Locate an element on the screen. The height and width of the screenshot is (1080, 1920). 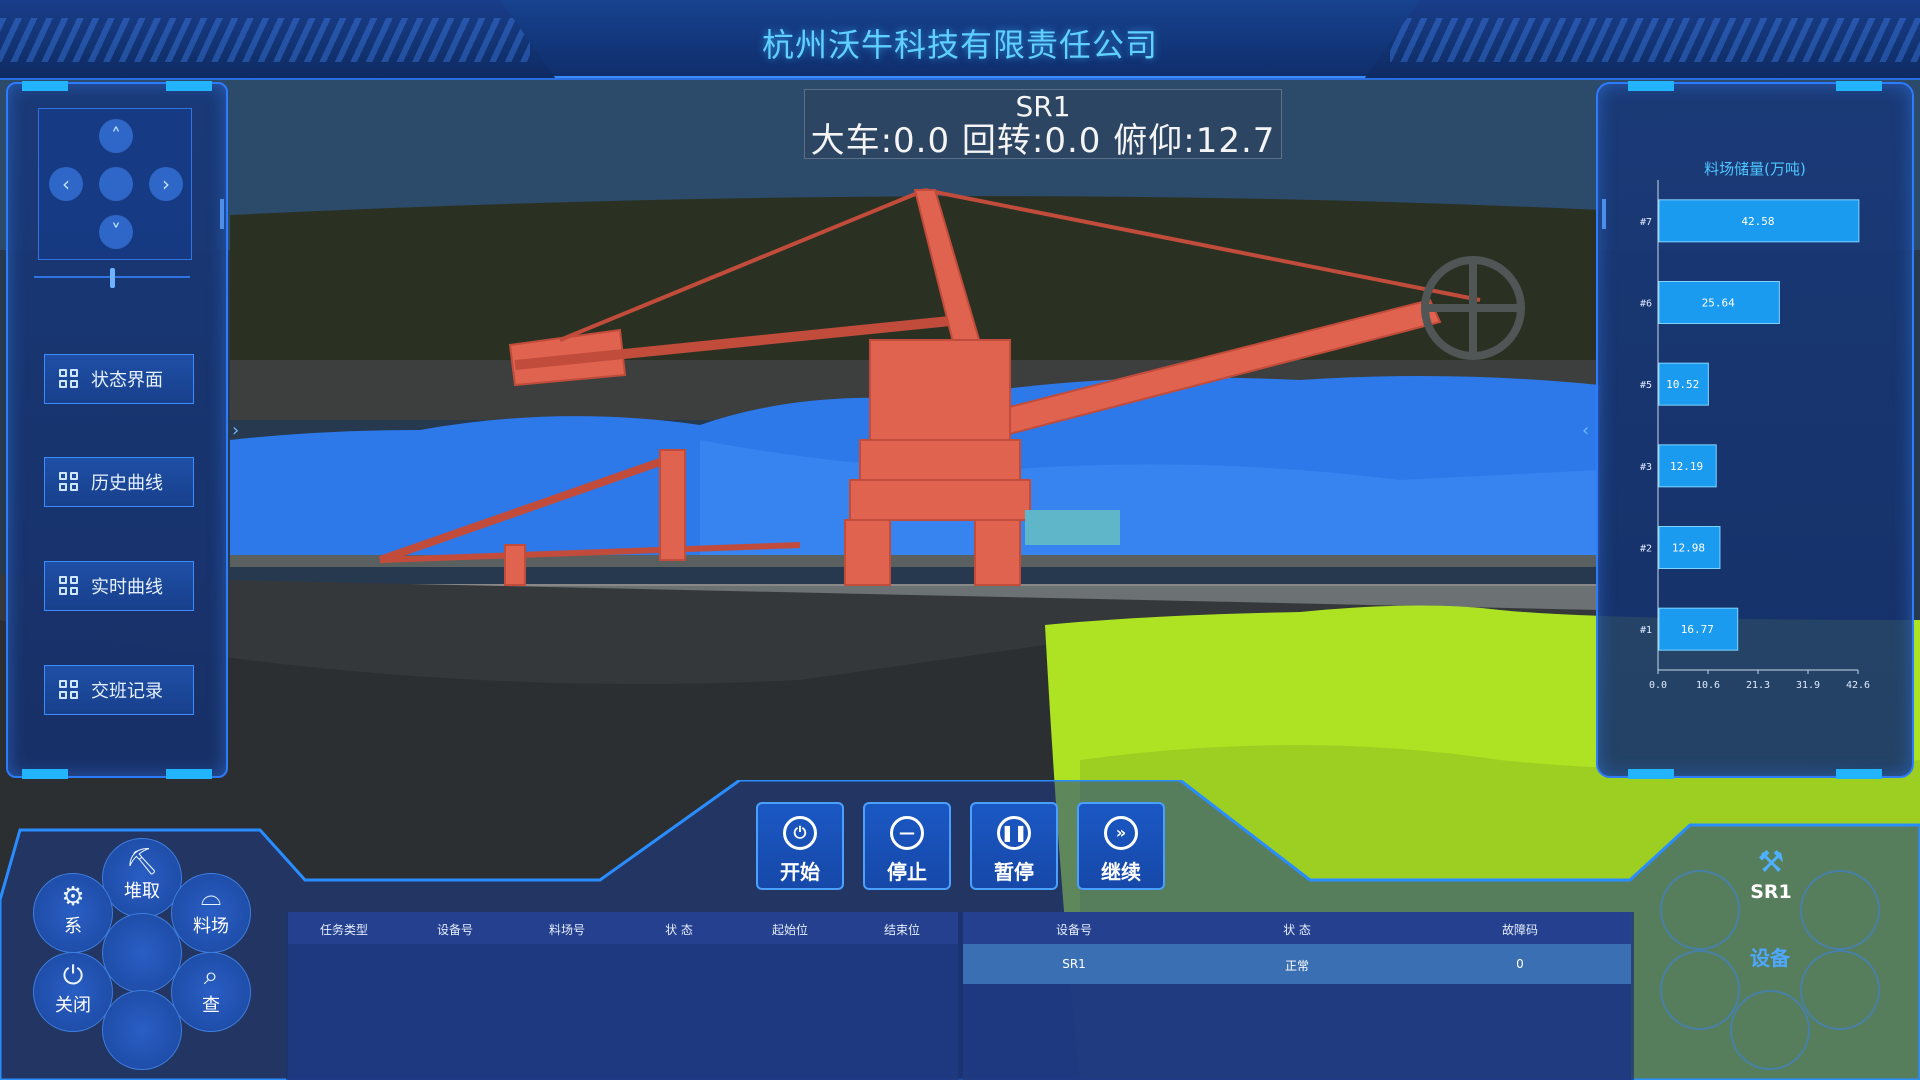
chart-x-tick-label: 31.9 is located at coordinates (1808, 685).